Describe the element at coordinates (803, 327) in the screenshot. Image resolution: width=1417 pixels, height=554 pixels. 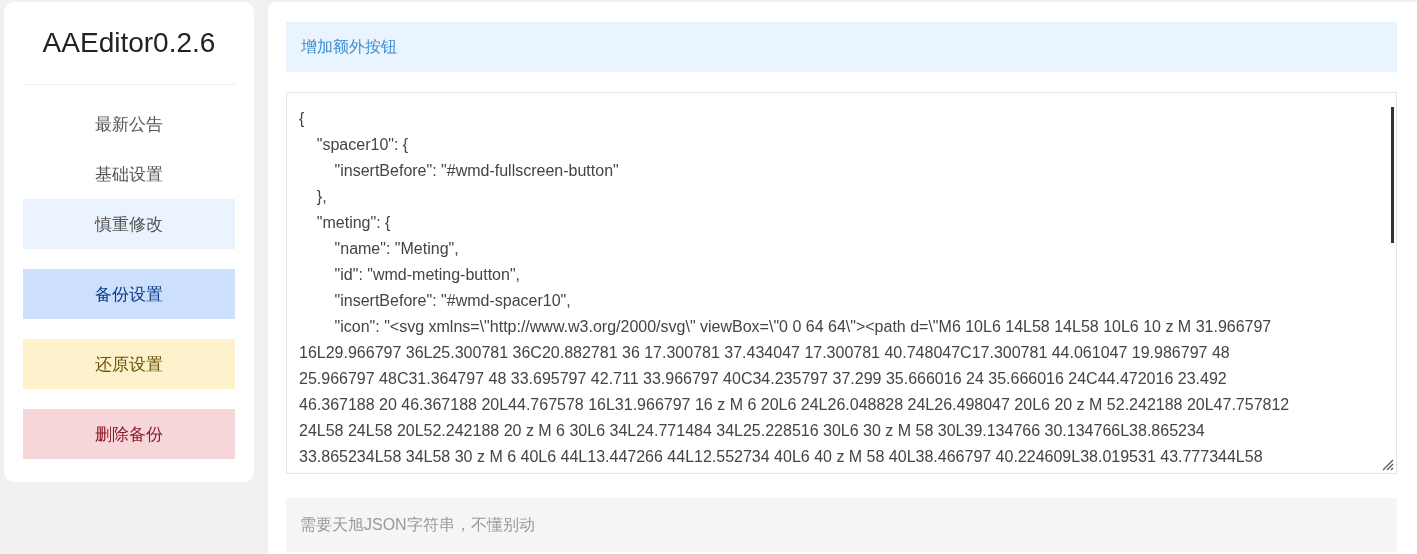
I see `code-line: "icon": "<svg xmlns=\"http://www.w3.org/2000/svg\" viewBox=\"0 0 64 64\"><path d=\"M6 10L6 14L58 14L58 10L6 10 z M 31.966797` at that location.